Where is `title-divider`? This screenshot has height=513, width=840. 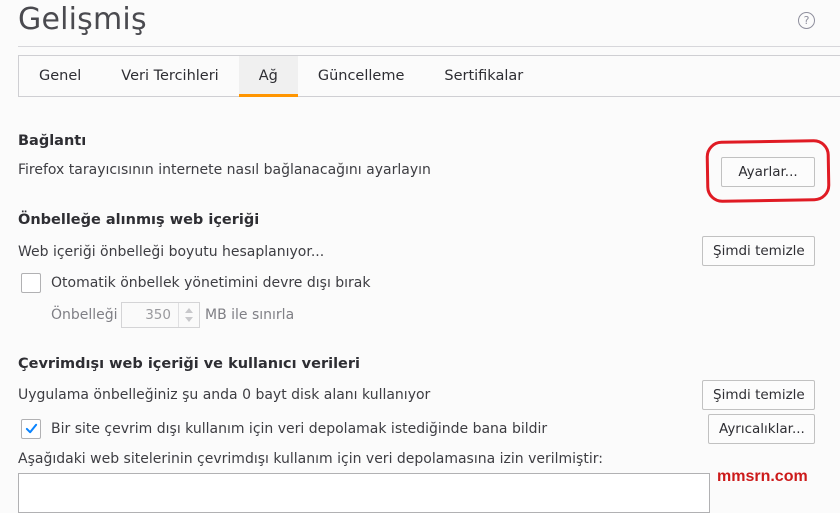 title-divider is located at coordinates (429, 46).